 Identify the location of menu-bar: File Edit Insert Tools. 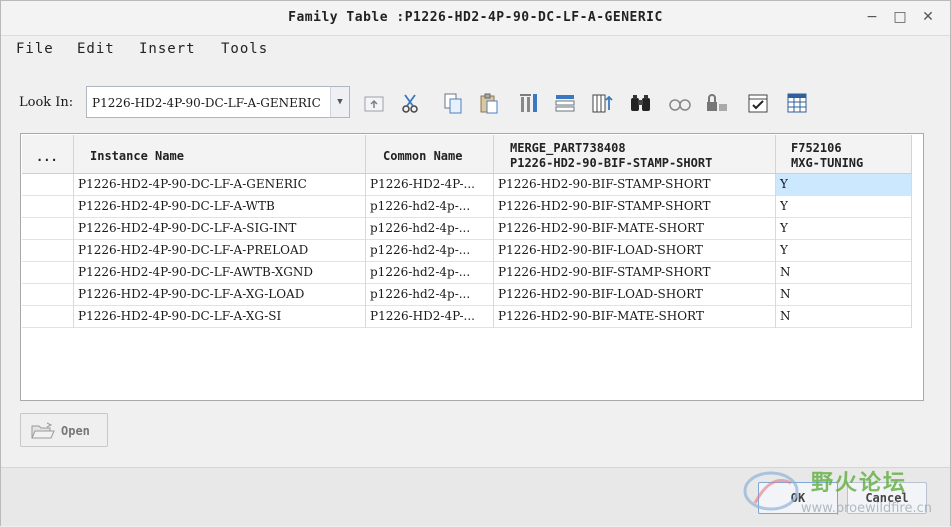
(475, 50).